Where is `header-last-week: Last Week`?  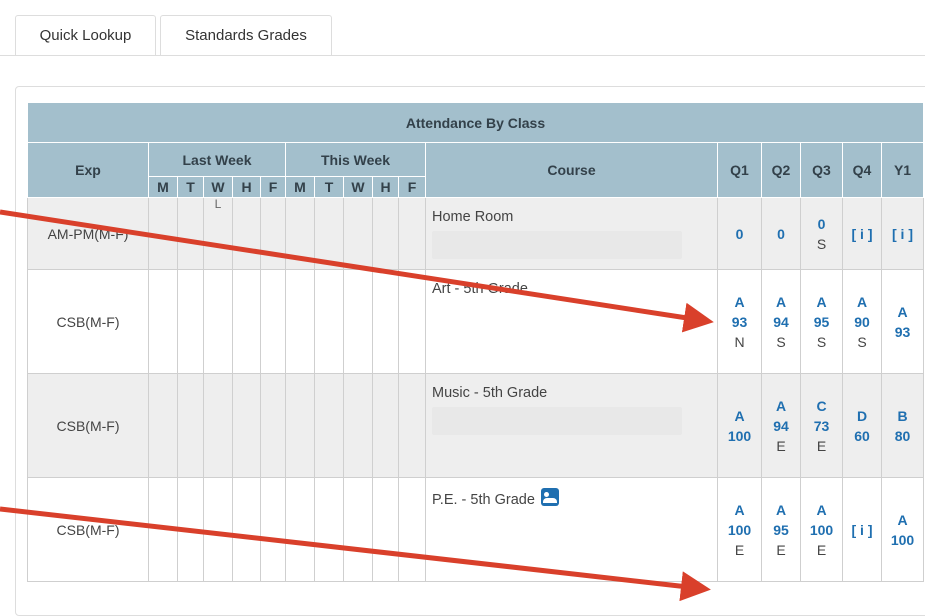
header-last-week: Last Week is located at coordinates (217, 159).